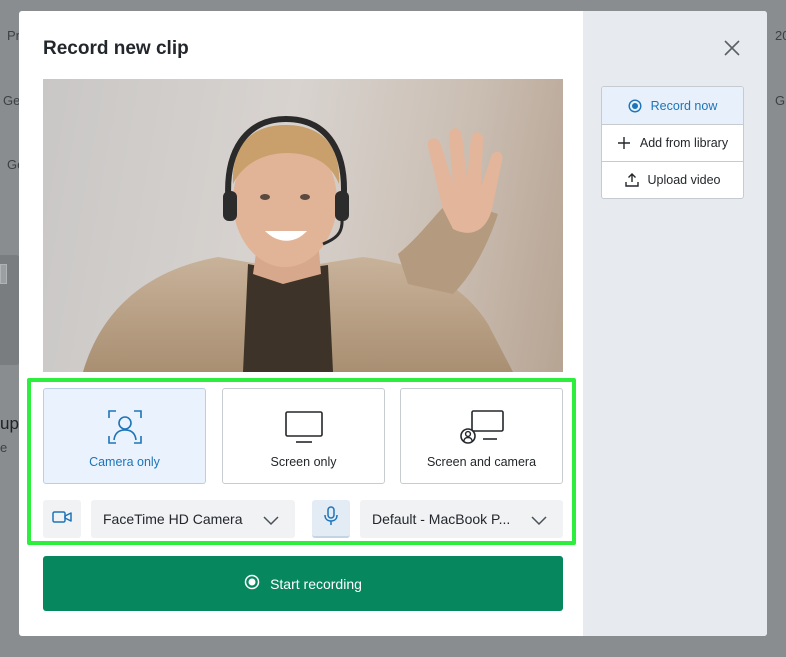 Image resolution: width=786 pixels, height=657 pixels. I want to click on background-text: 20, so click(780, 35).